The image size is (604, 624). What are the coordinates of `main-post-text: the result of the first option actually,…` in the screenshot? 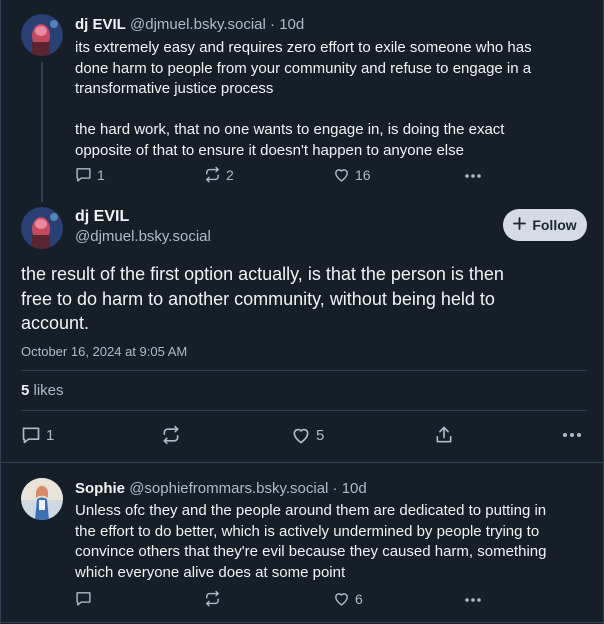 It's located at (306, 299).